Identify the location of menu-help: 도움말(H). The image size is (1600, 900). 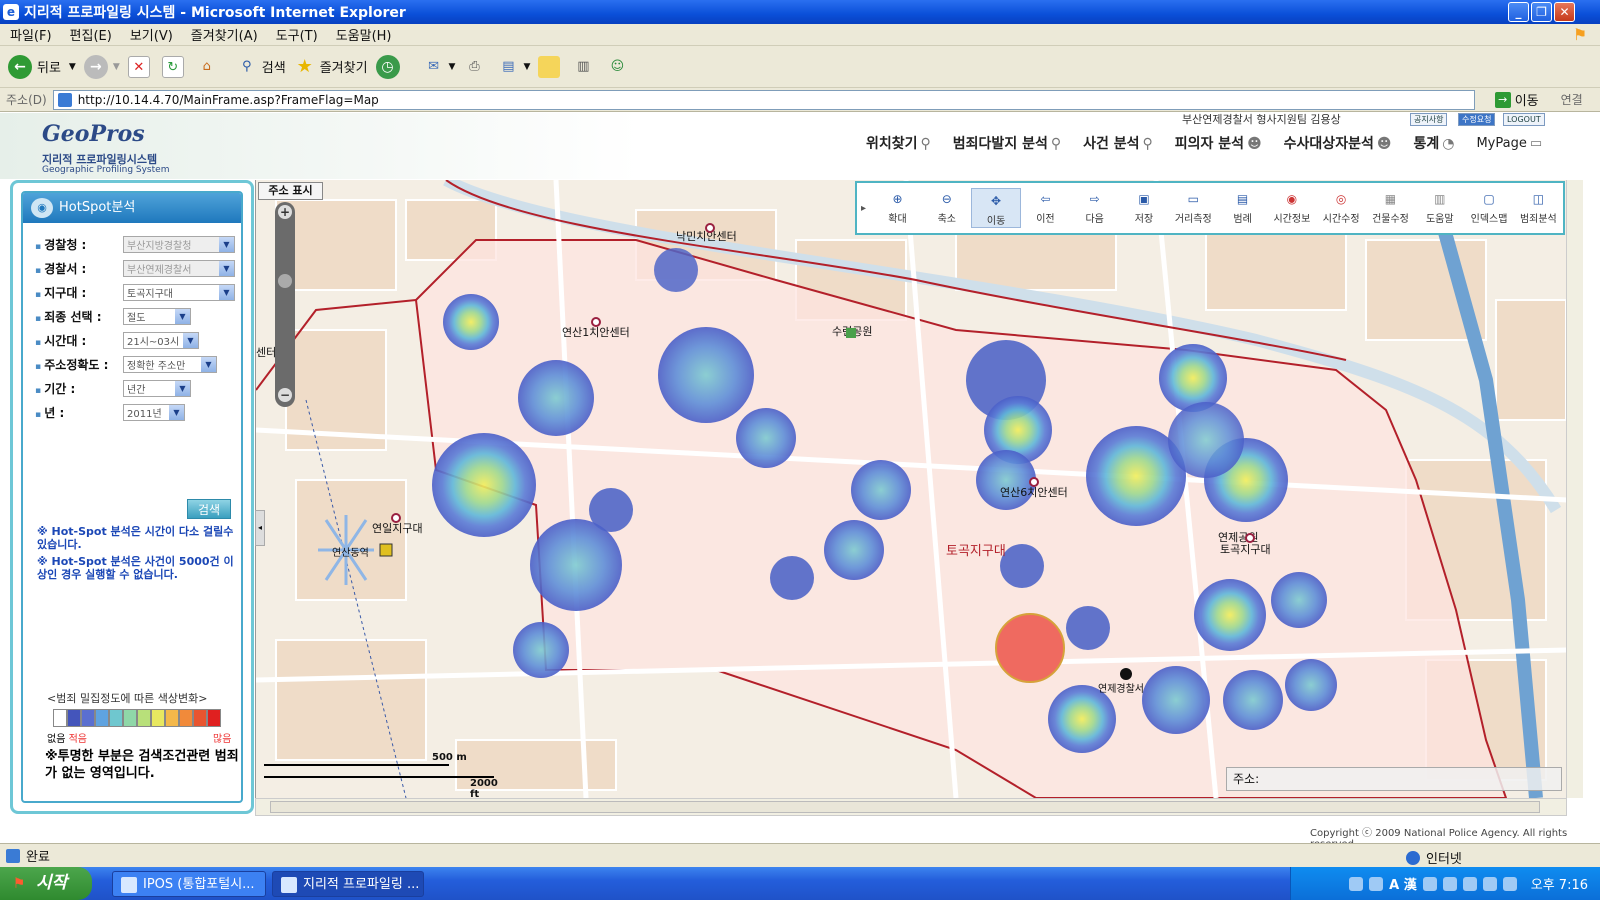
(364, 34).